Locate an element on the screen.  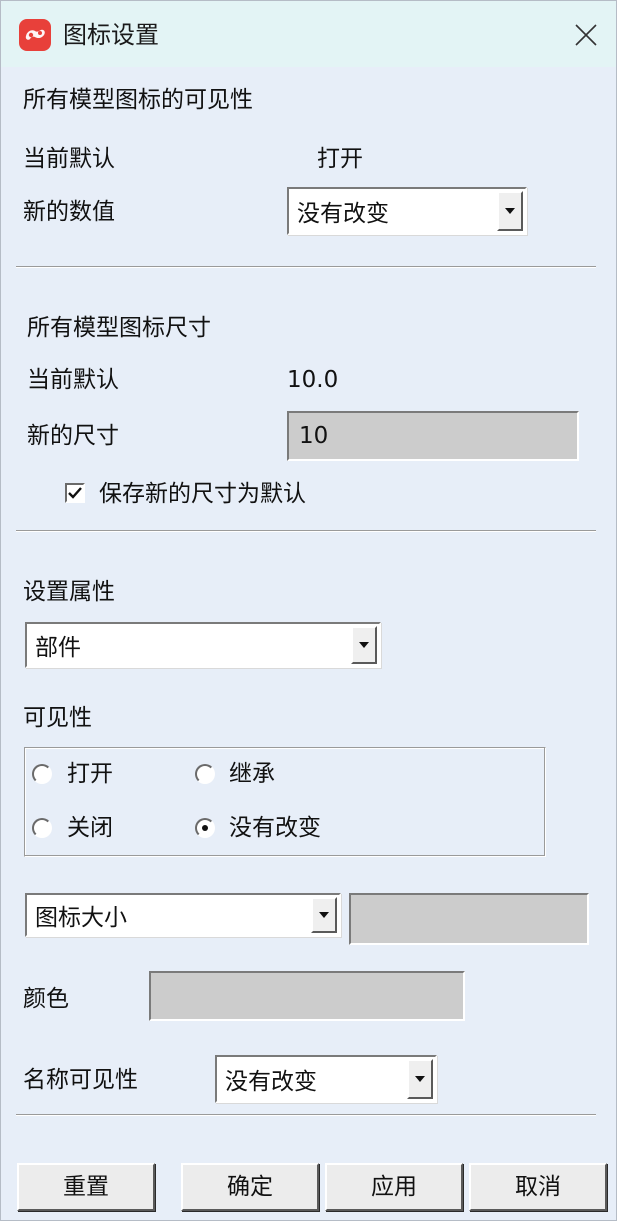
radio-close is located at coordinates (42, 828).